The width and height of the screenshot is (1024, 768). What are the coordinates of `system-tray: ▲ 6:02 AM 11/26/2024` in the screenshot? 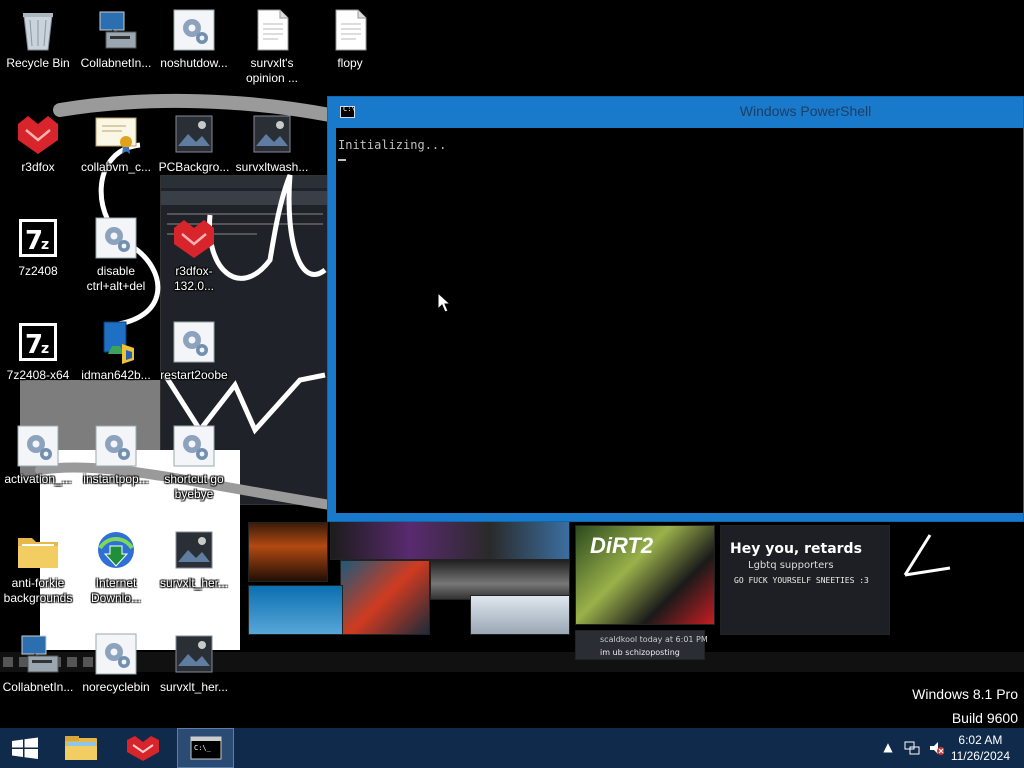 It's located at (944, 748).